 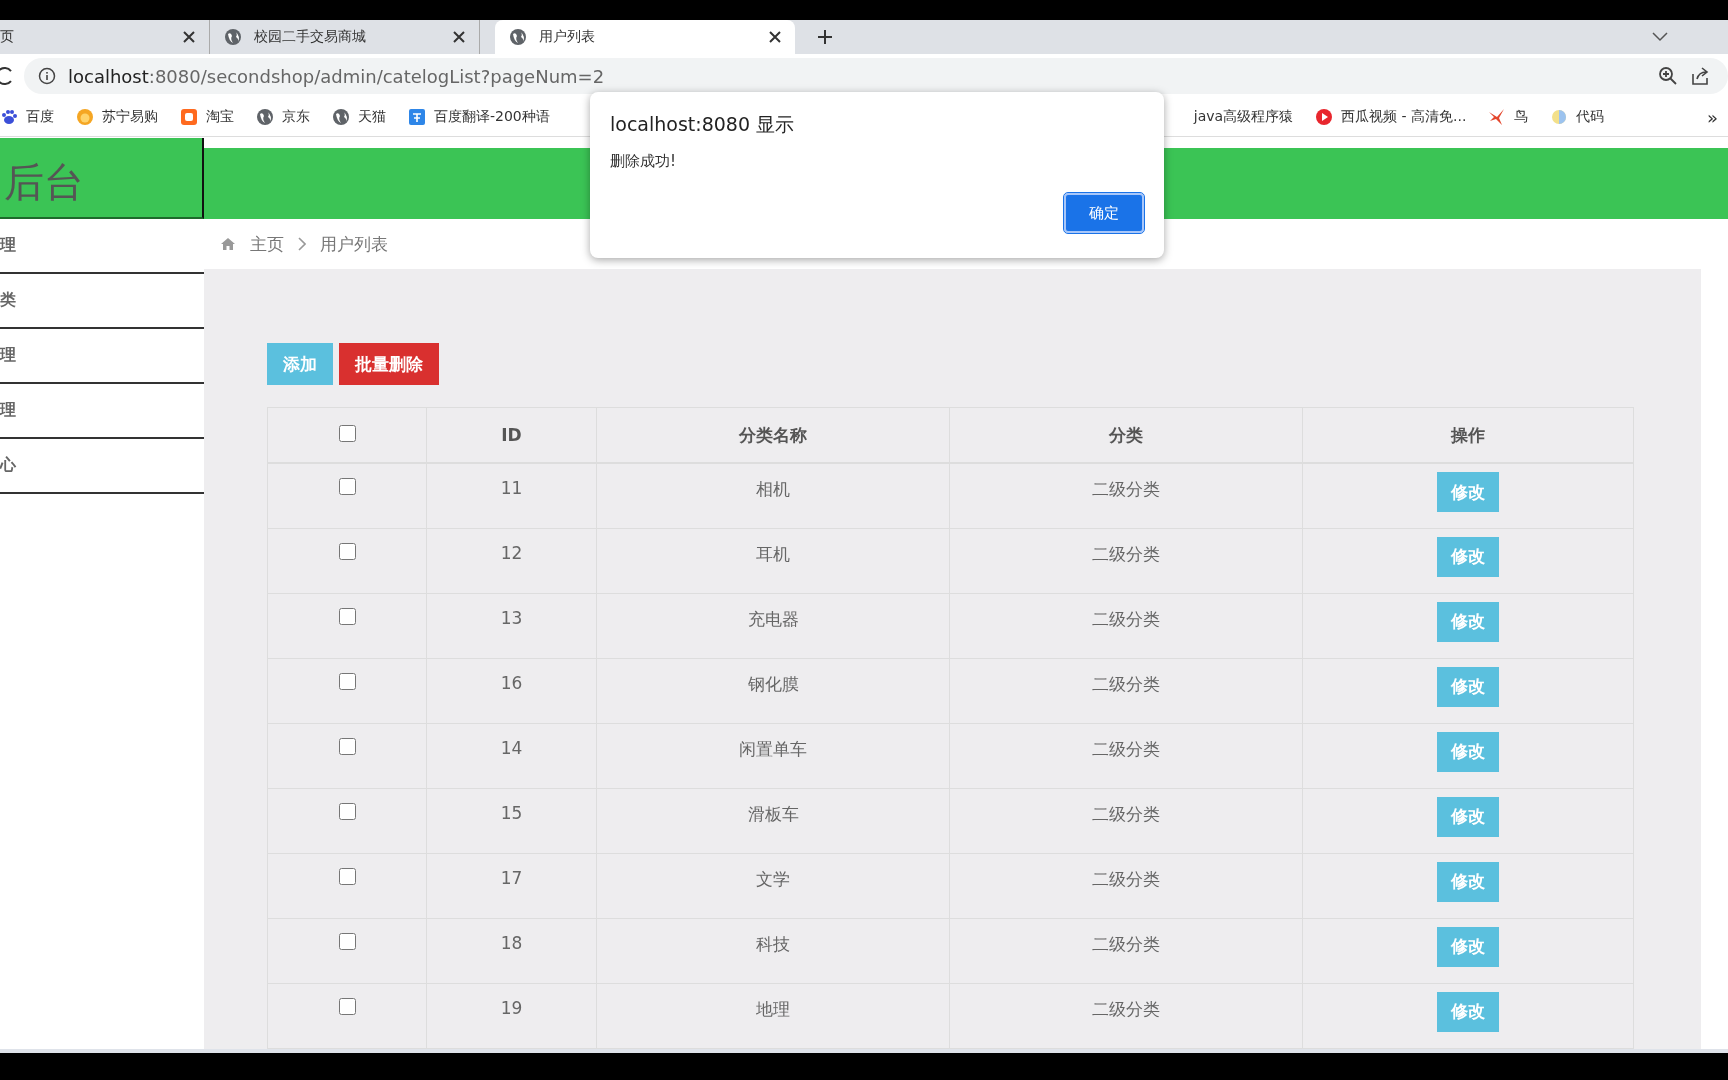 I want to click on table-cell: 钢化膜, so click(x=773, y=690).